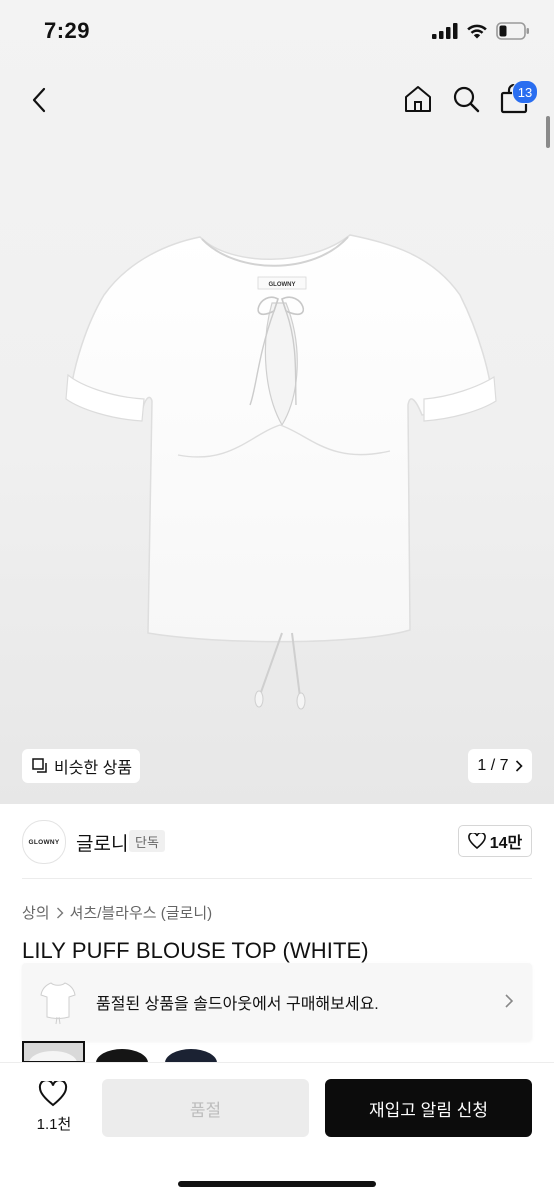  I want to click on divider, so click(277, 878).